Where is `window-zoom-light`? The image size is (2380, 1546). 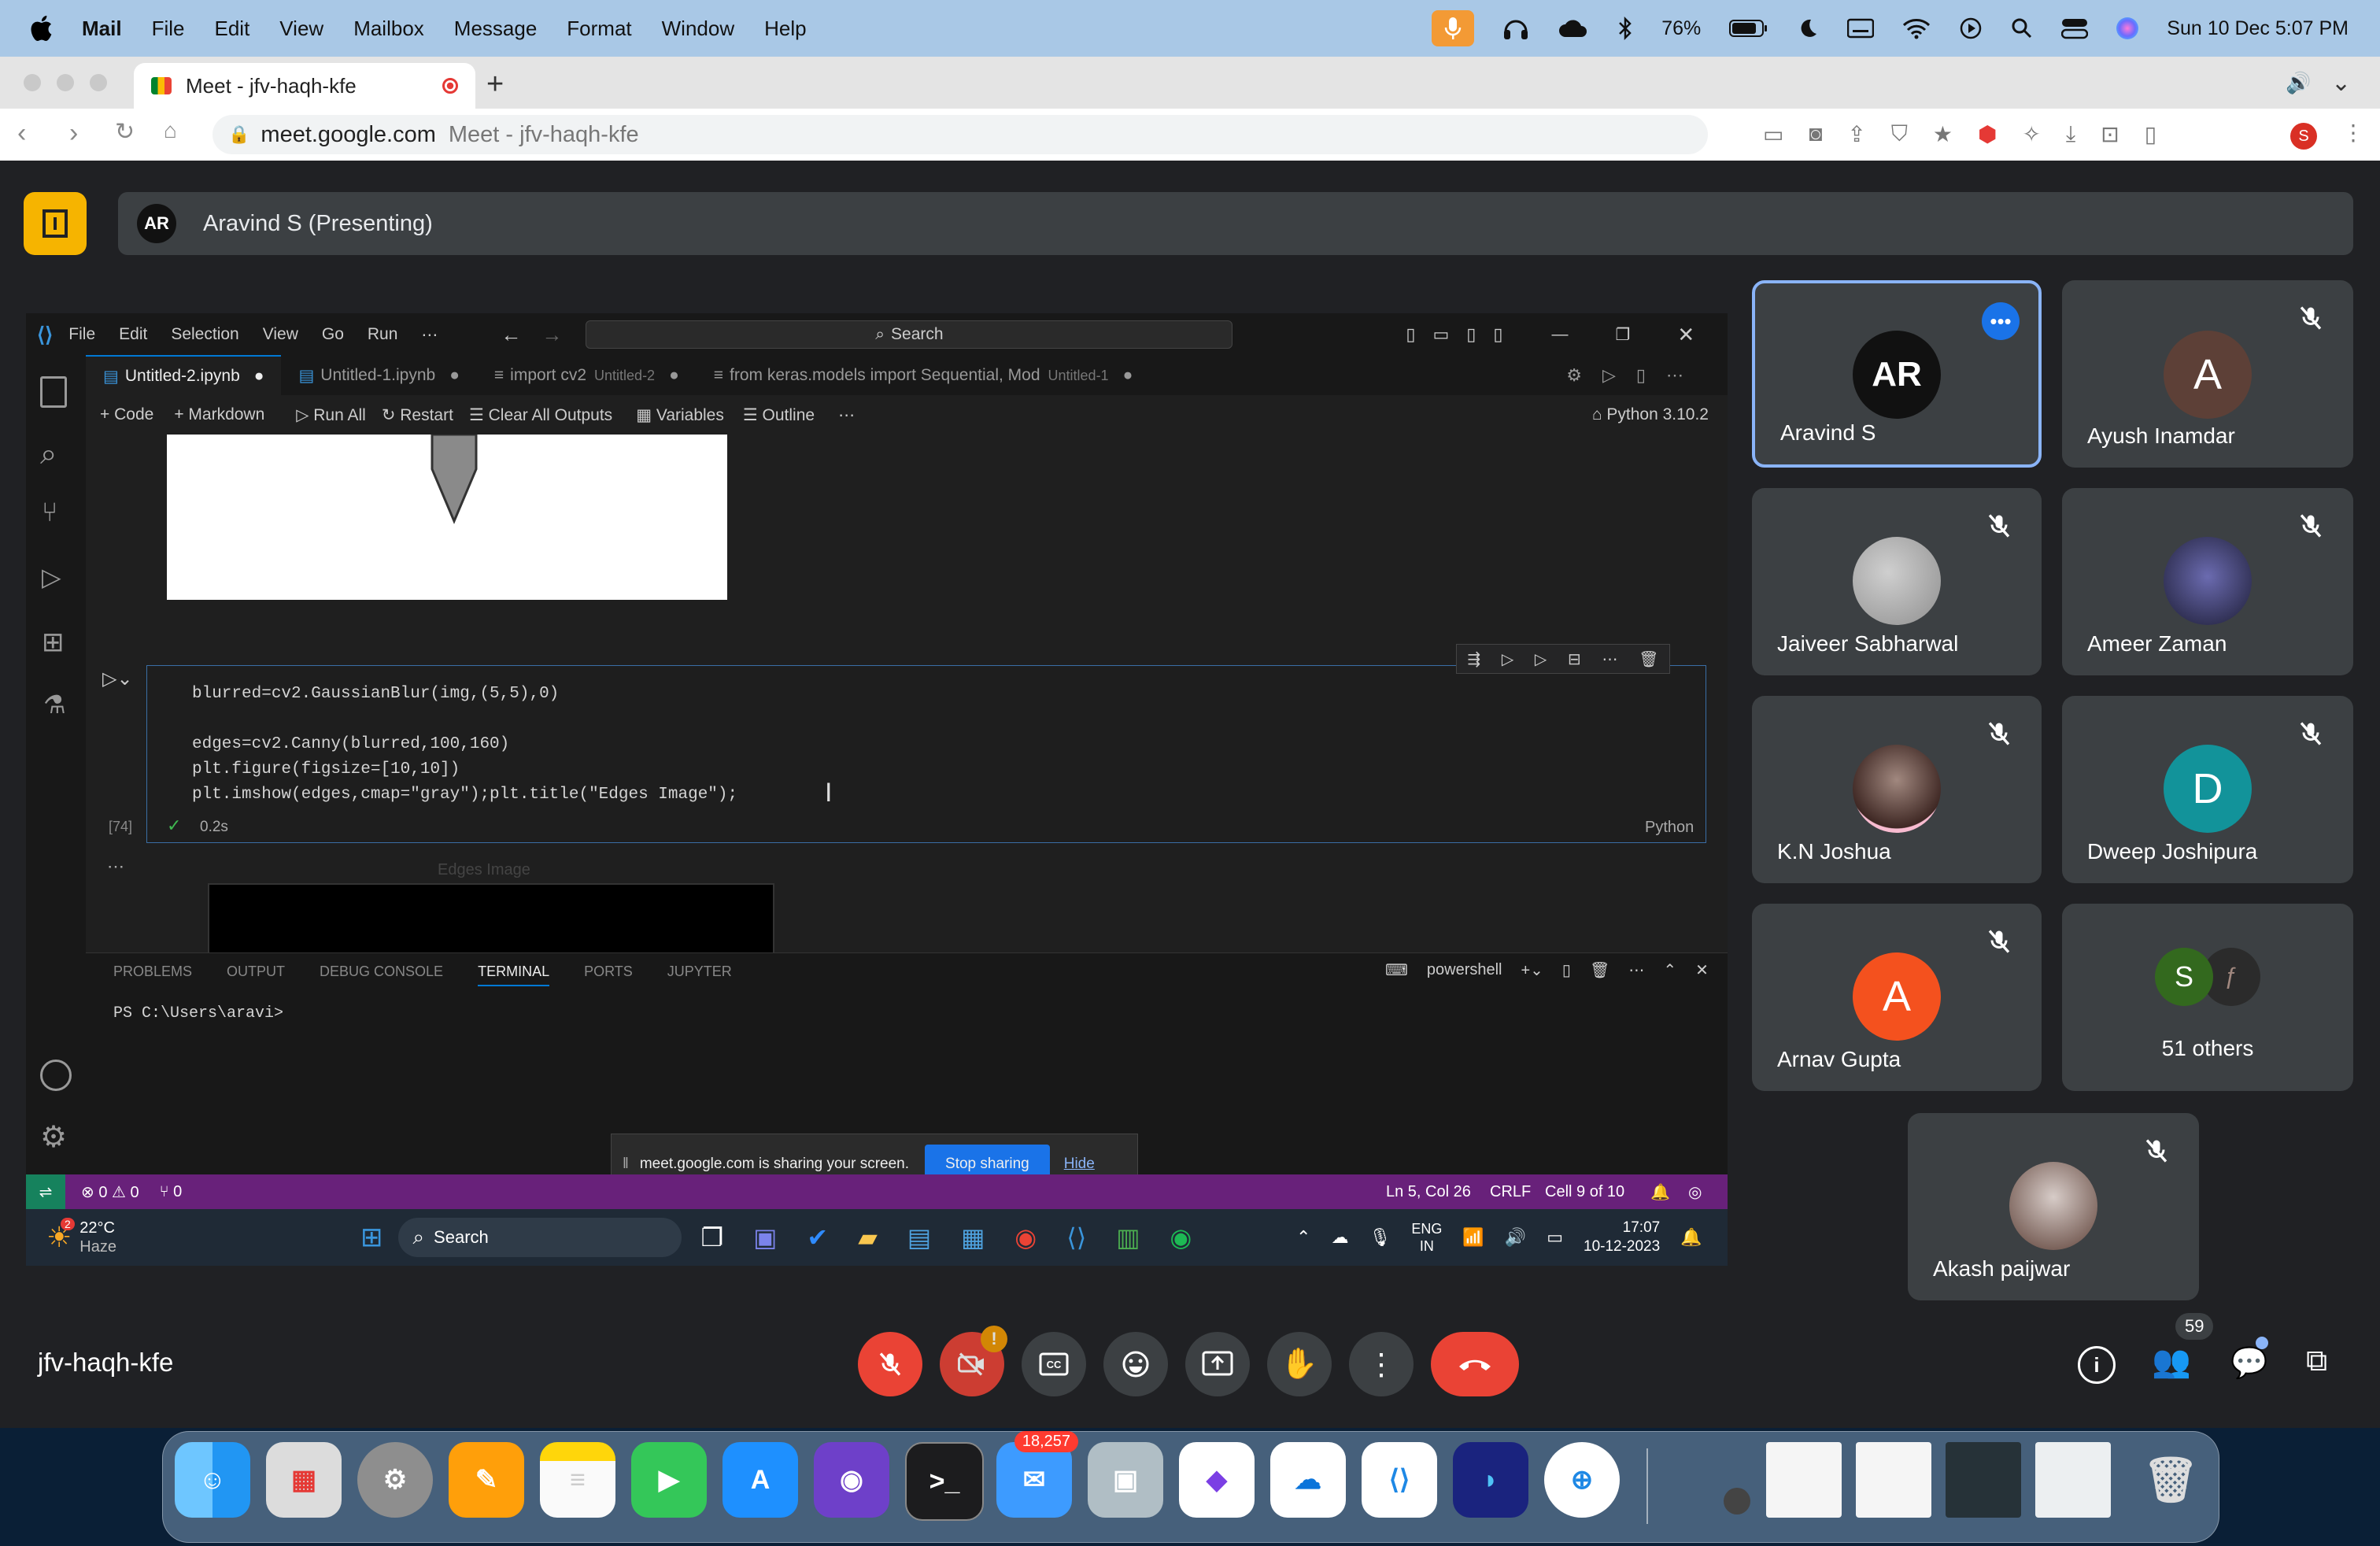
window-zoom-light is located at coordinates (98, 82).